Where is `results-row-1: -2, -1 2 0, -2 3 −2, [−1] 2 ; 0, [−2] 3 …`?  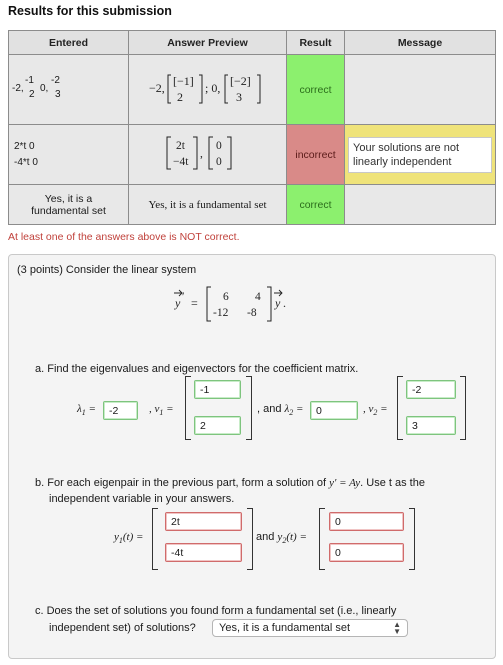 results-row-1: -2, -1 2 0, -2 3 −2, [−1] 2 ; 0, [−2] 3 … is located at coordinates (252, 89).